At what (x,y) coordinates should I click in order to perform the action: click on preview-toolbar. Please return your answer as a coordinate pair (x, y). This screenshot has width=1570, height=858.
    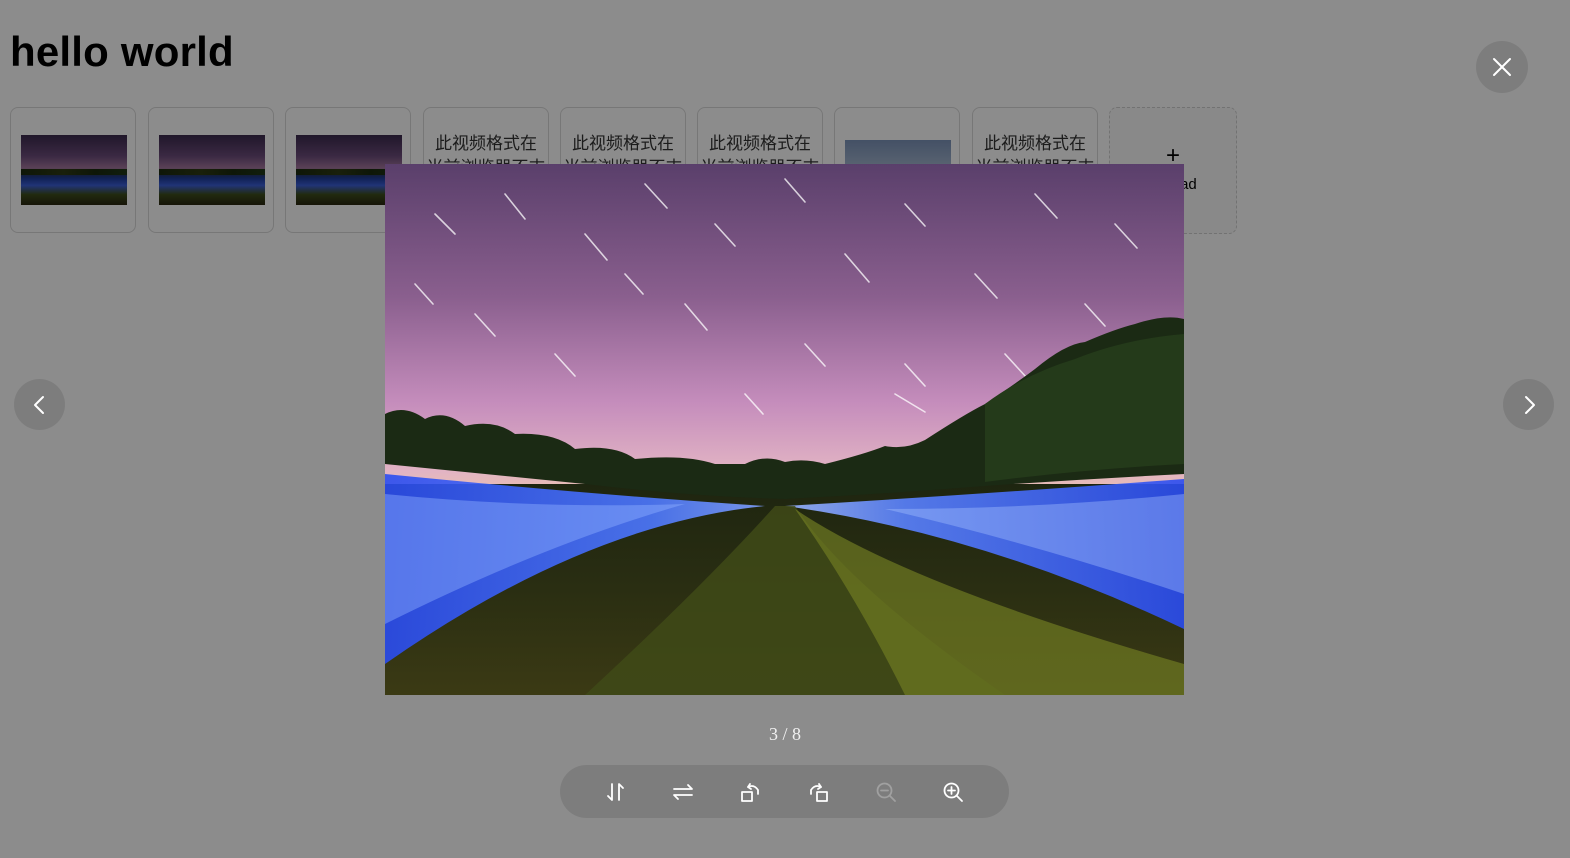
    Looking at the image, I should click on (784, 791).